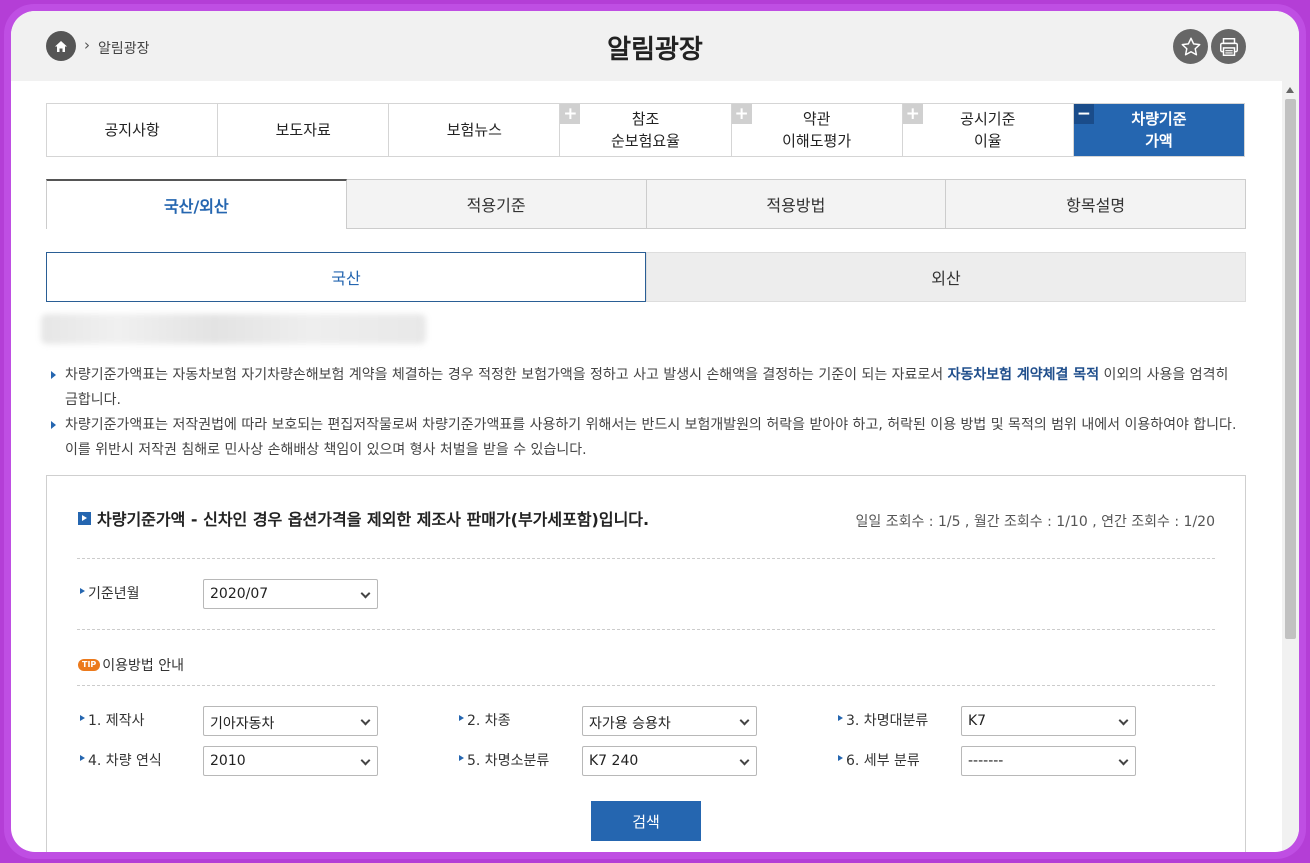 The width and height of the screenshot is (1310, 863). I want to click on vertical-scrollbar, so click(1290, 466).